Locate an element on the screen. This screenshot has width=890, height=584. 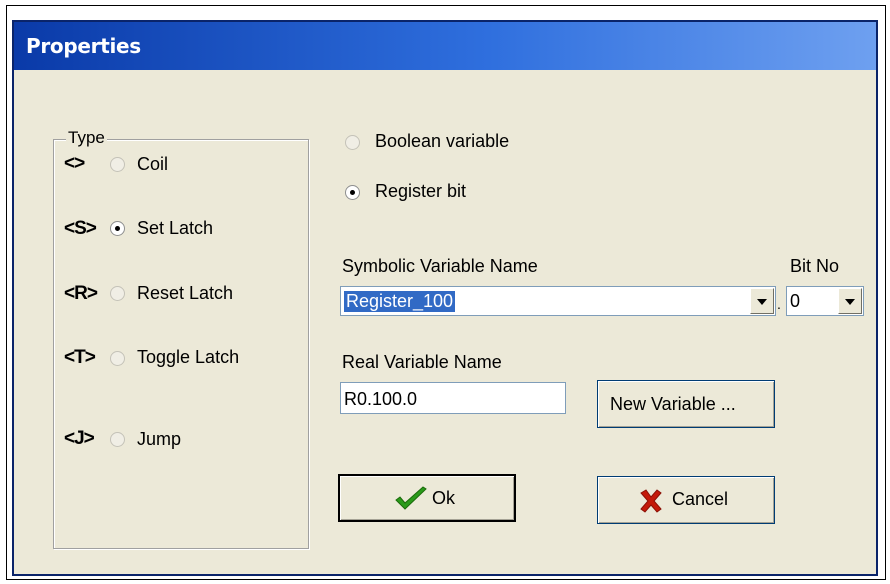
bit-no-dropdown-arrow-icon is located at coordinates (850, 301).